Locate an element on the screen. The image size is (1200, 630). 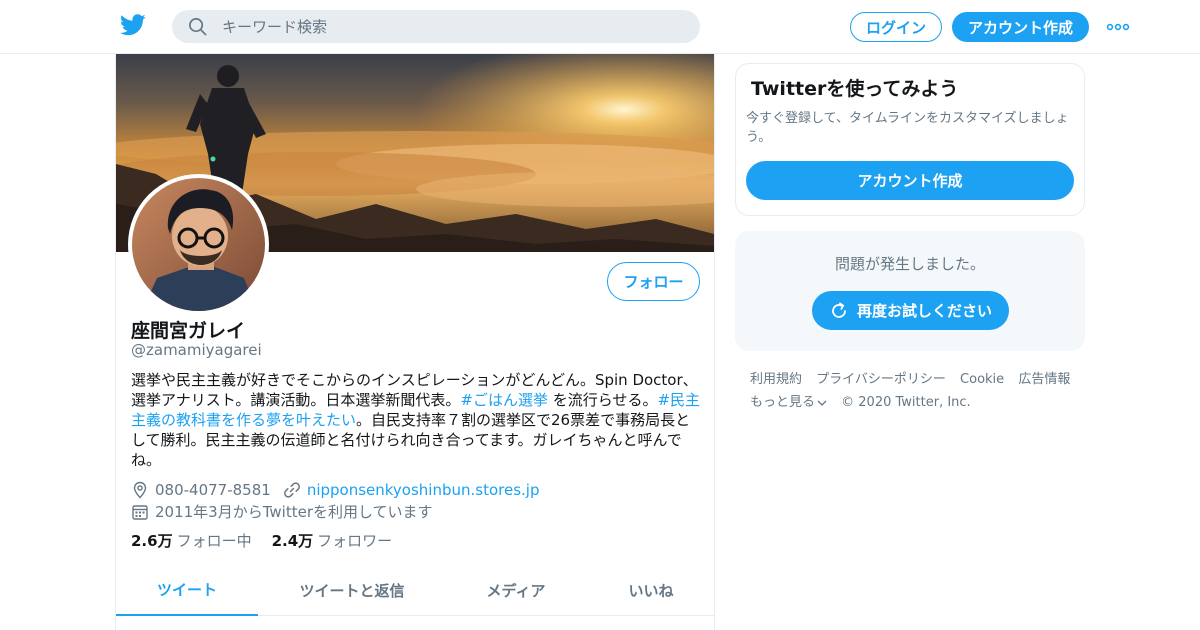
following-label: フォロー中 is located at coordinates (214, 541).